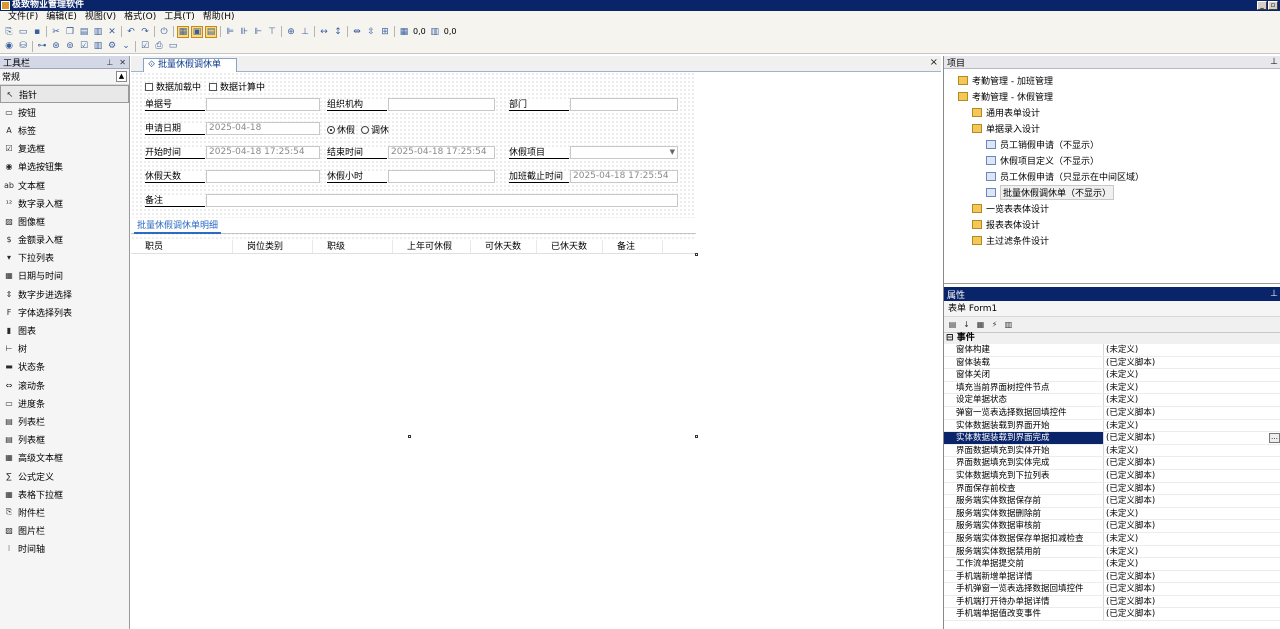 This screenshot has width=1280, height=629. Describe the element at coordinates (140, 17) in the screenshot. I see `menu-item: 格式(O)` at that location.